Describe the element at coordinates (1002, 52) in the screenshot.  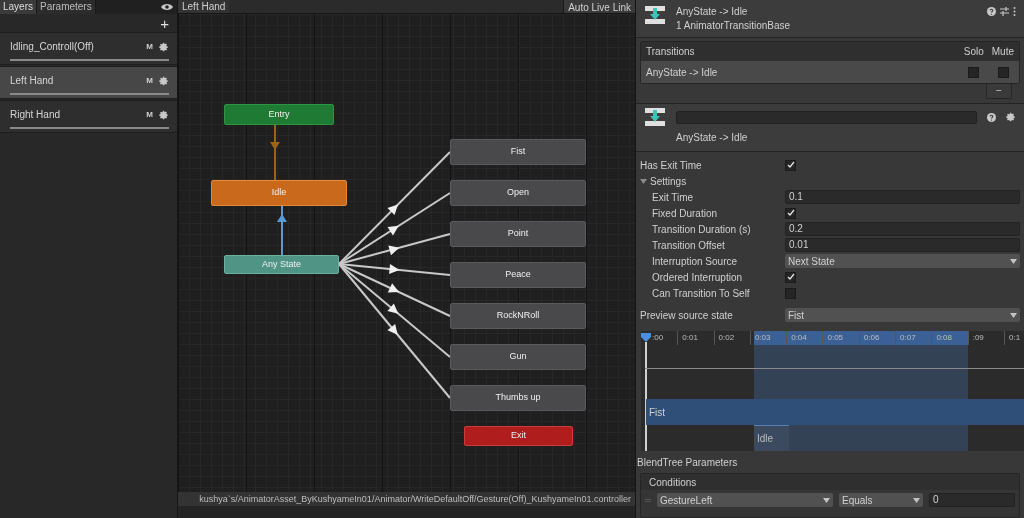
I see `mute-header: Mute` at that location.